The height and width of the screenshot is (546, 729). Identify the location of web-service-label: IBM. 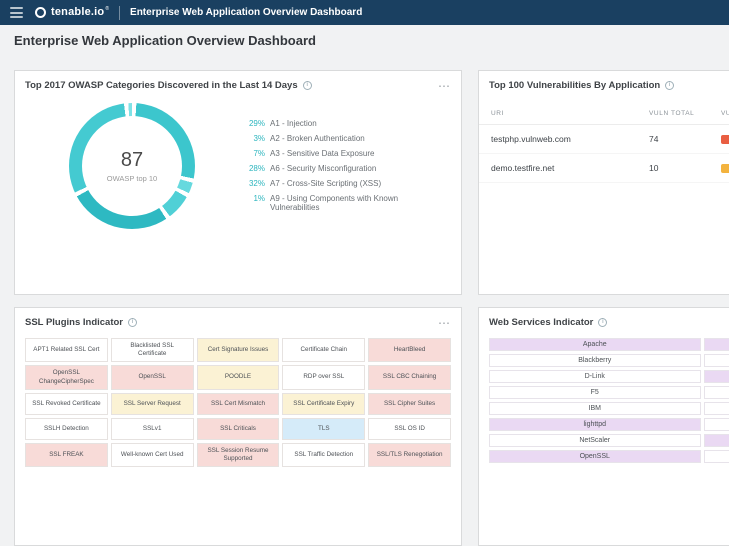
(595, 408).